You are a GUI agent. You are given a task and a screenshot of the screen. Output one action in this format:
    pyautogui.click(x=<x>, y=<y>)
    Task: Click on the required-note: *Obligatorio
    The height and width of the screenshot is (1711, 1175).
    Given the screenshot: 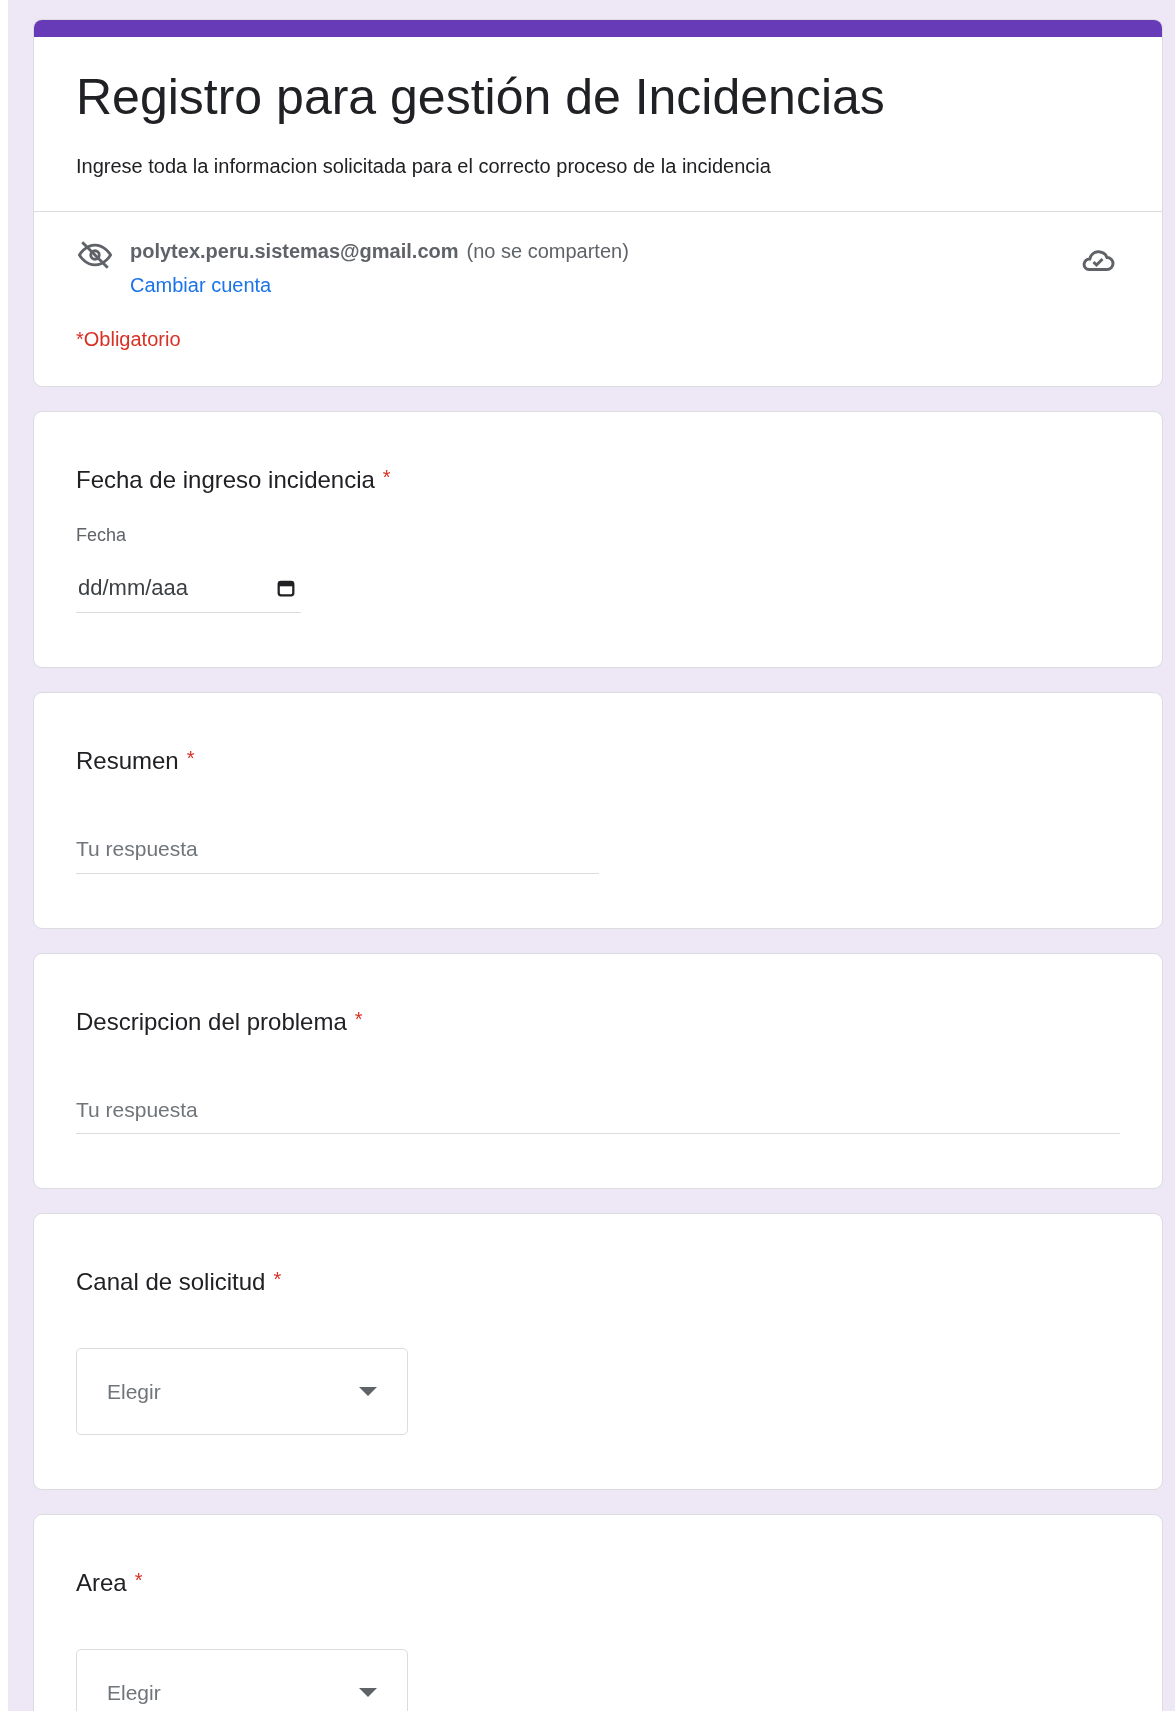 What is the action you would take?
    pyautogui.click(x=129, y=339)
    